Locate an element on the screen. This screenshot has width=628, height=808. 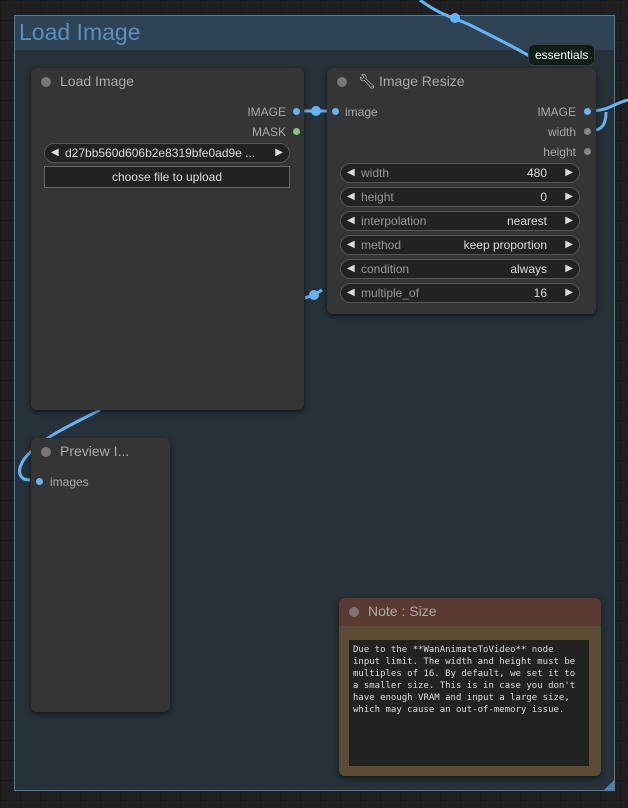
widget-name: method is located at coordinates (381, 245).